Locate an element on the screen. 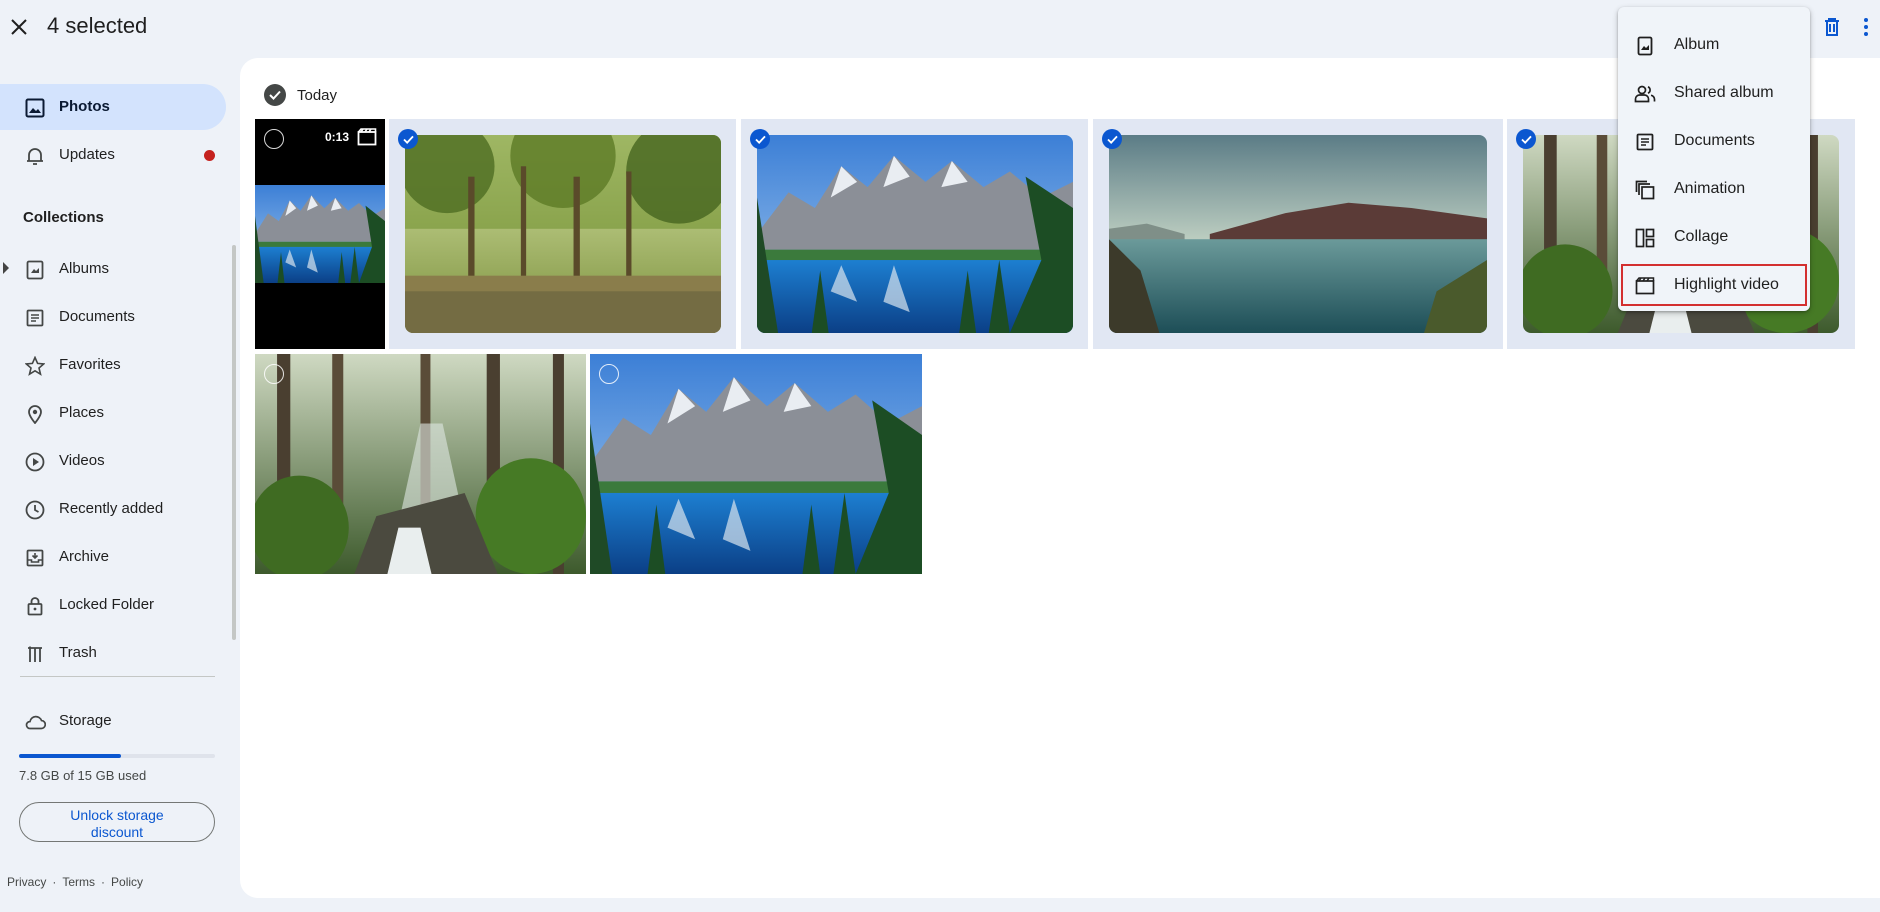 Image resolution: width=1880 pixels, height=912 pixels. sidebar-scrollbar is located at coordinates (234, 442).